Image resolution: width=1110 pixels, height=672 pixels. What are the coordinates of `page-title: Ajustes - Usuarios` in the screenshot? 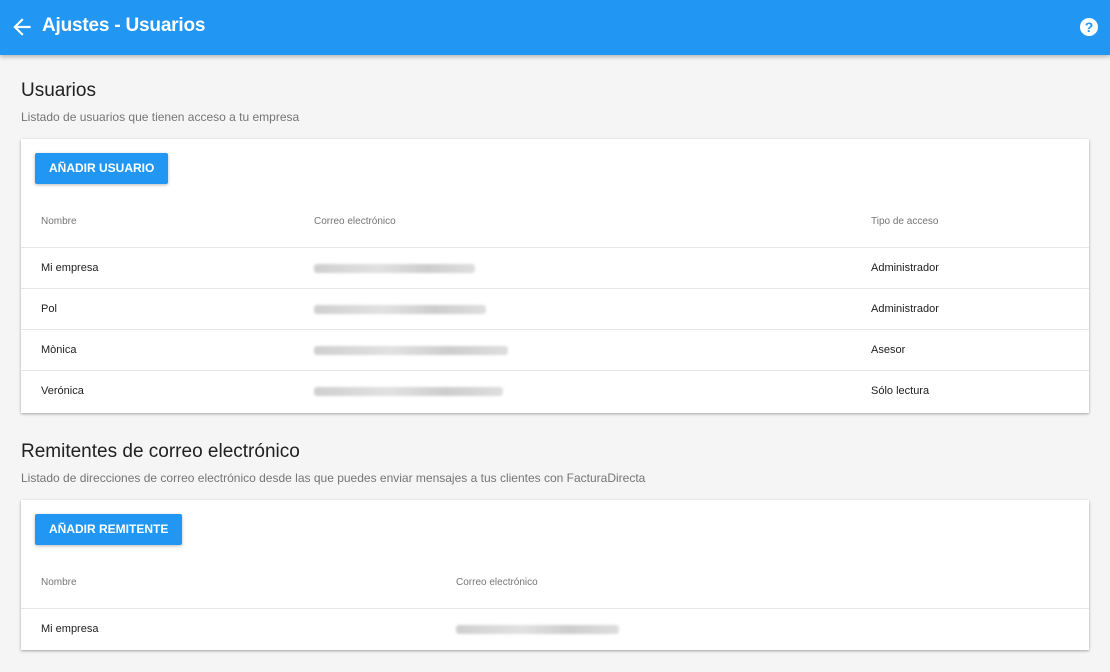 It's located at (124, 25).